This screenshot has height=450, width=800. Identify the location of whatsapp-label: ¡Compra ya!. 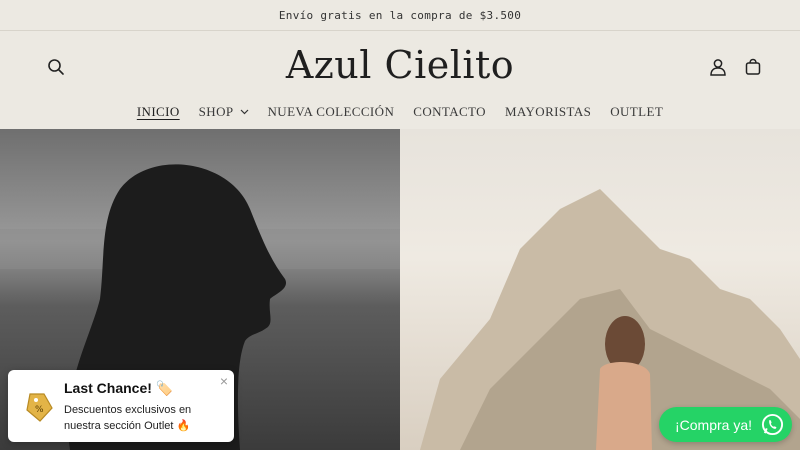
(714, 424).